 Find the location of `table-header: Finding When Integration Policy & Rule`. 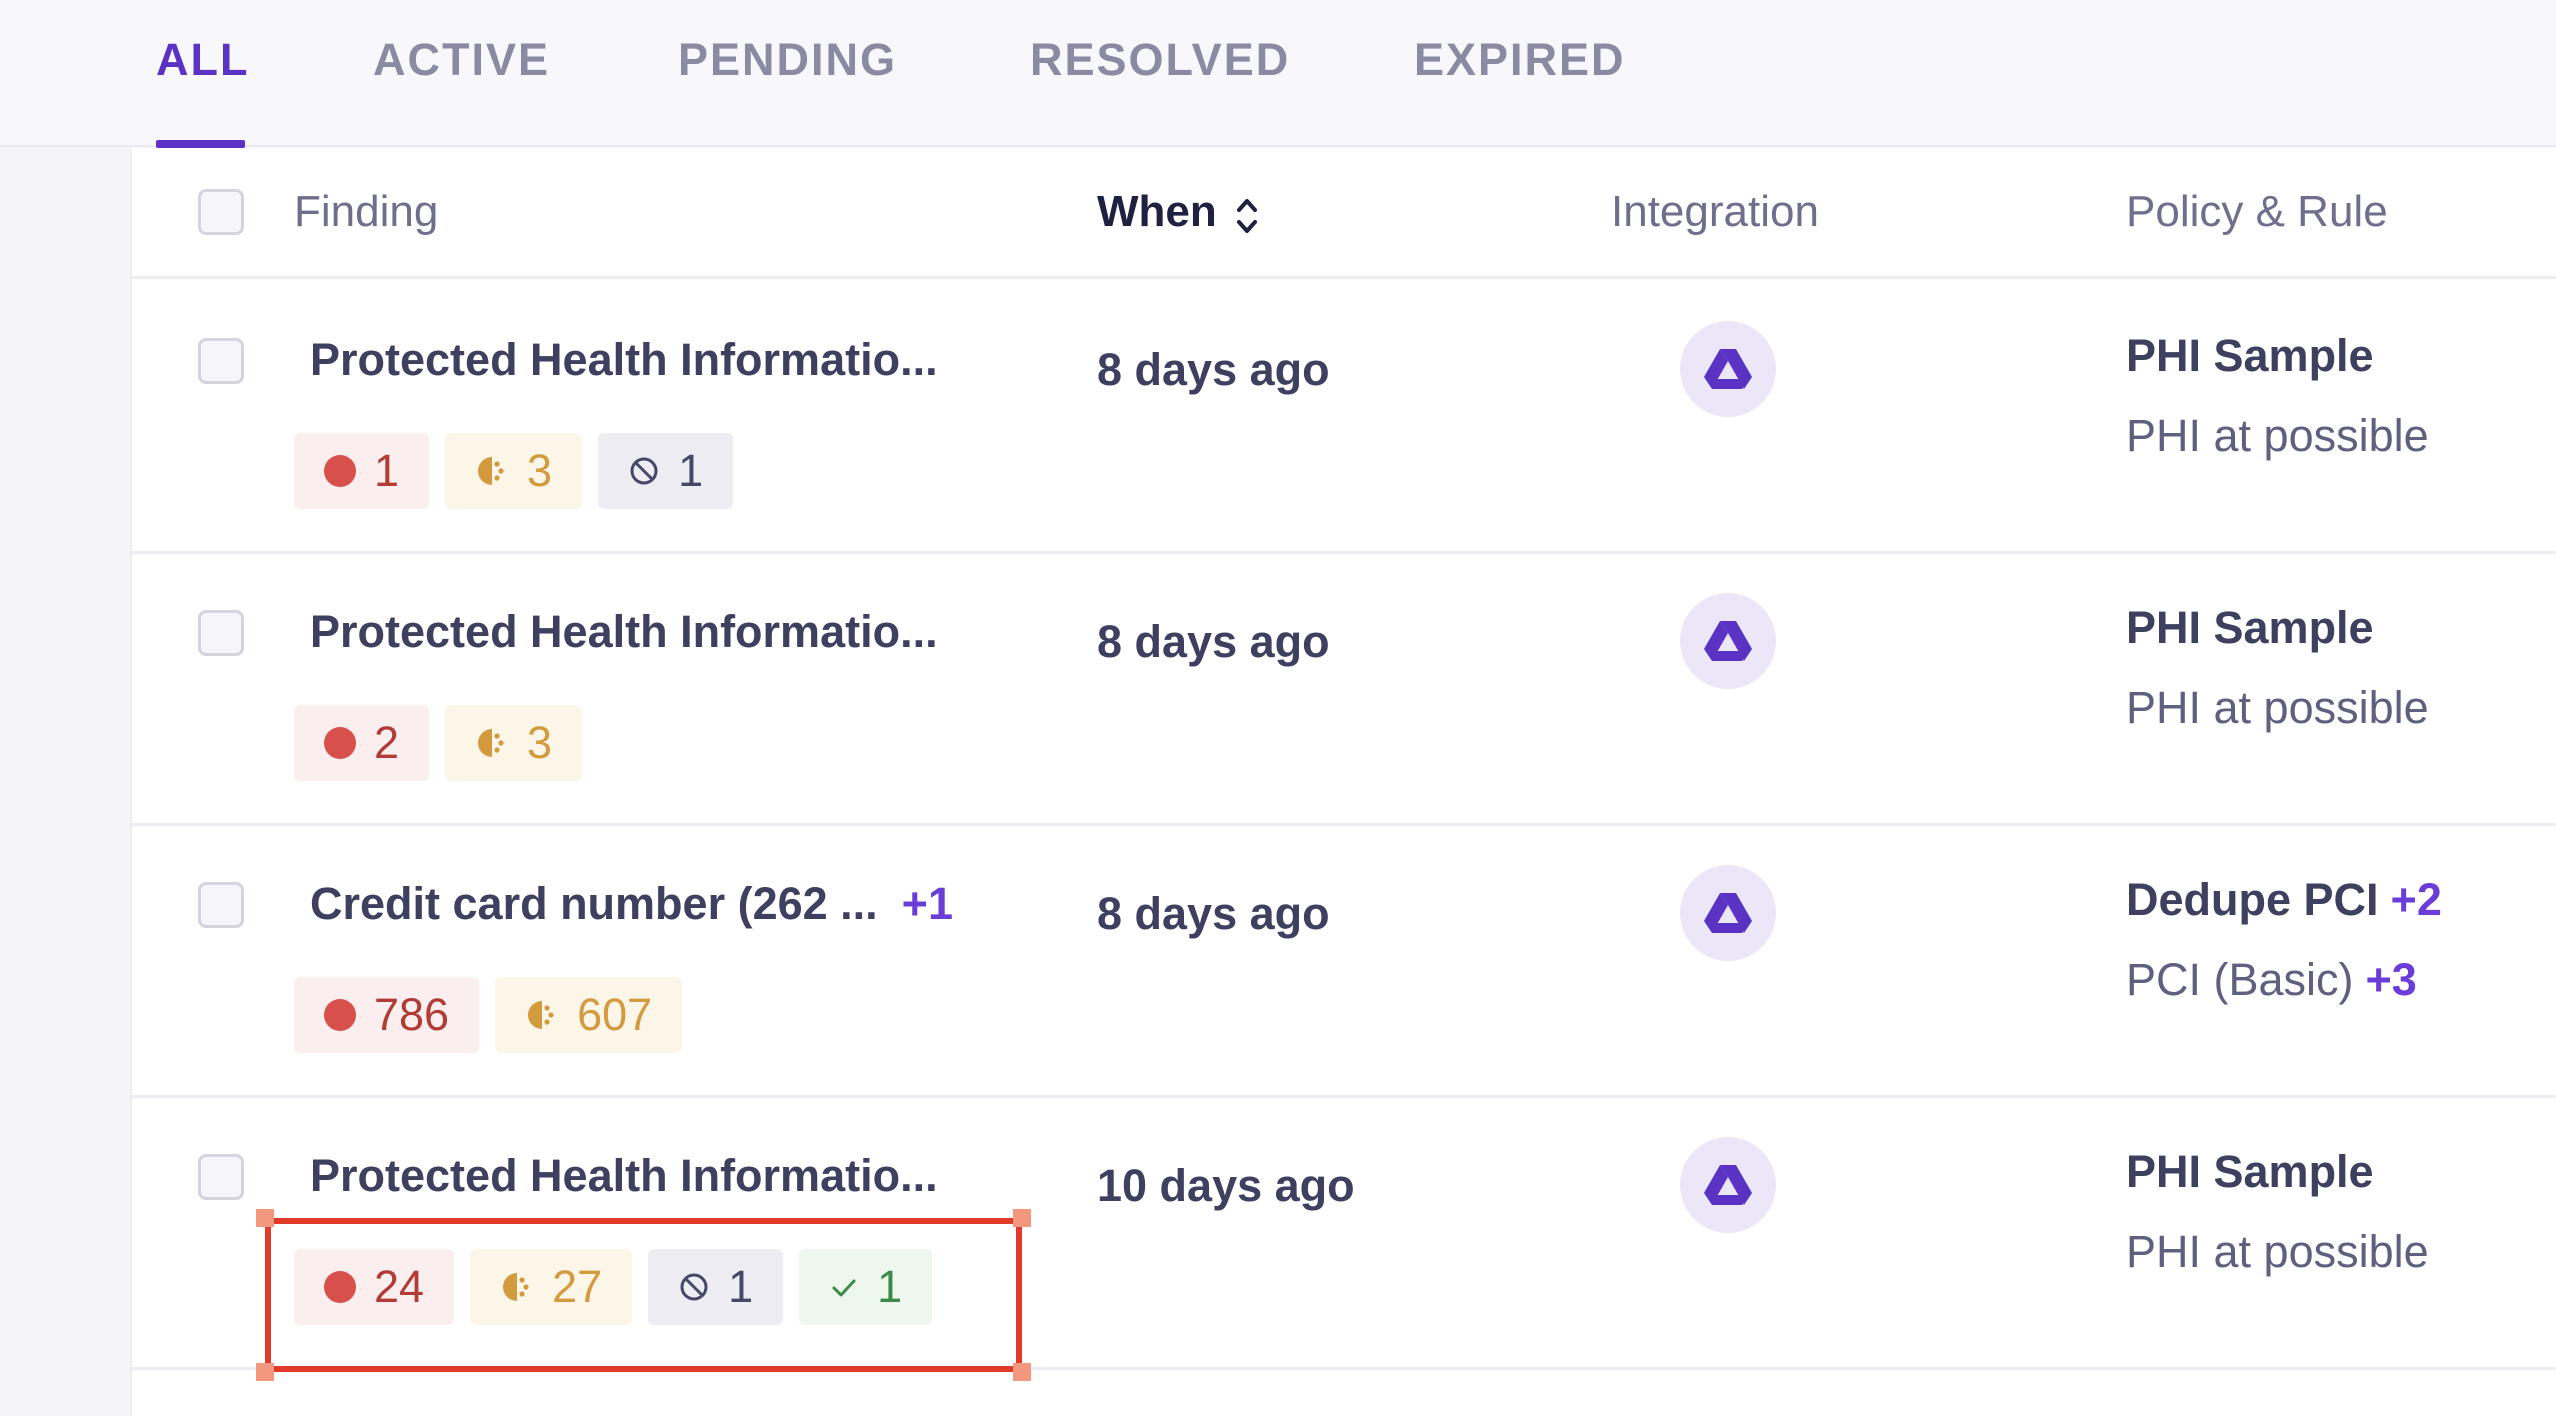

table-header: Finding When Integration Policy & Rule is located at coordinates (1344, 214).